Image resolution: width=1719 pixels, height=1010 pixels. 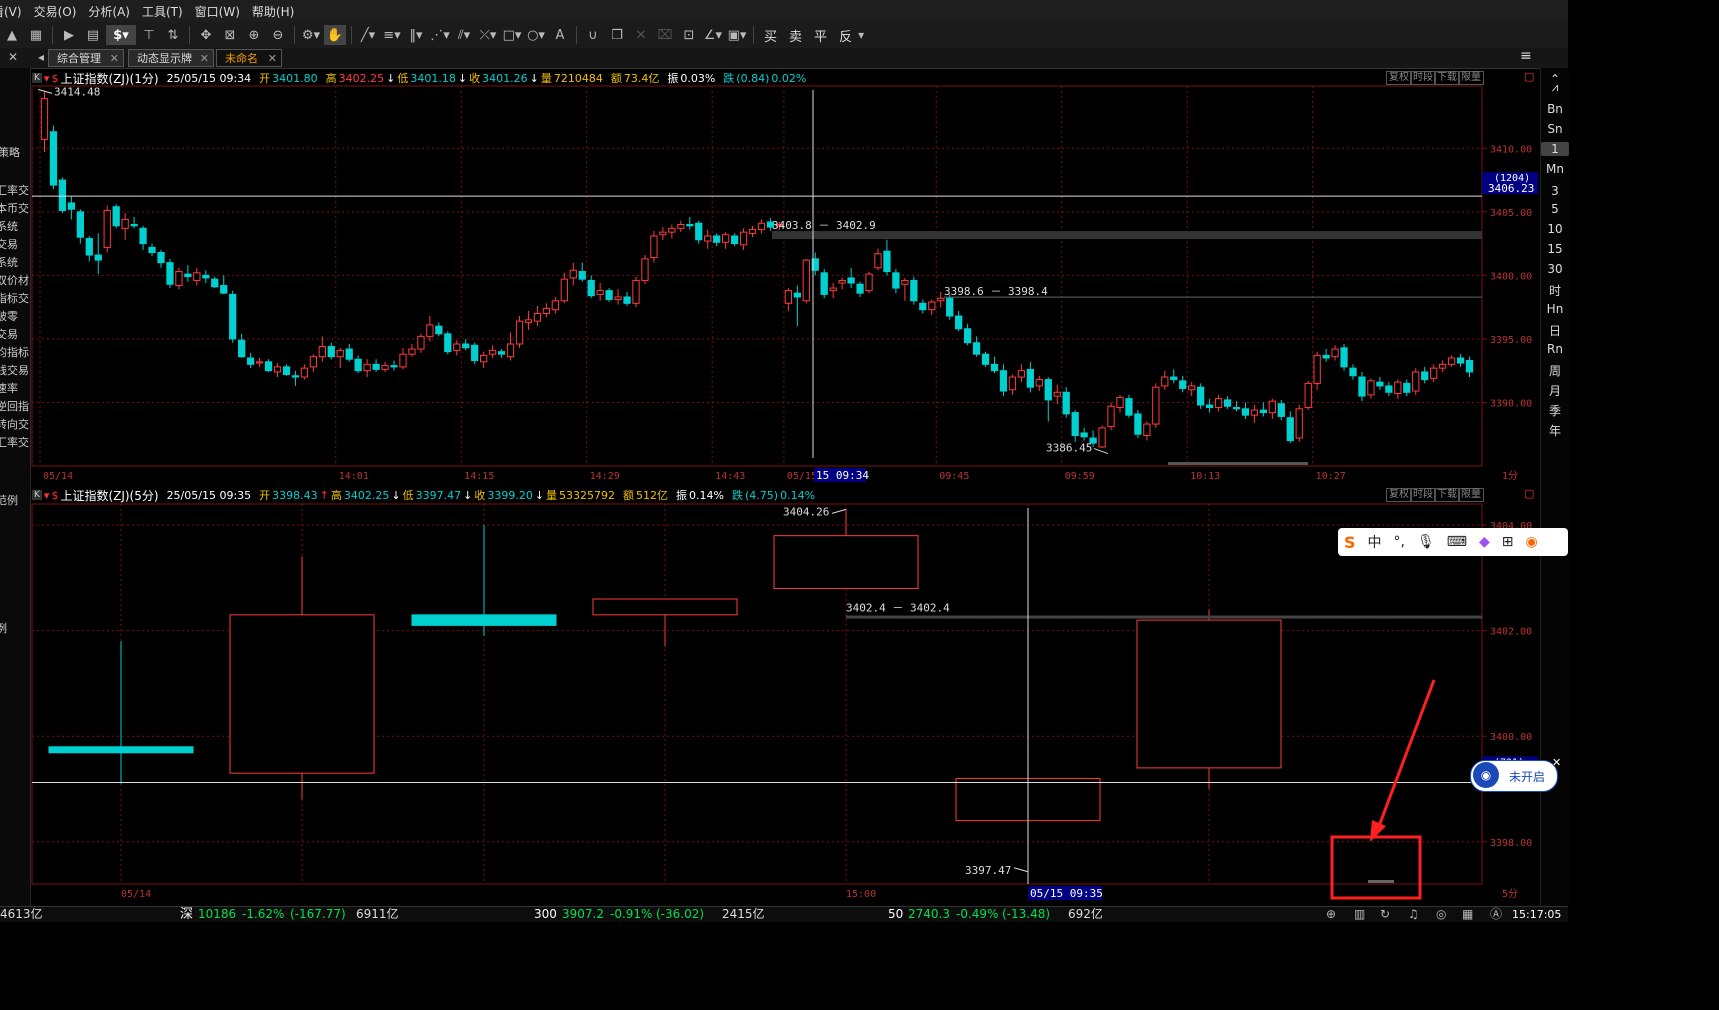 What do you see at coordinates (1555, 229) in the screenshot?
I see `period-item: 10` at bounding box center [1555, 229].